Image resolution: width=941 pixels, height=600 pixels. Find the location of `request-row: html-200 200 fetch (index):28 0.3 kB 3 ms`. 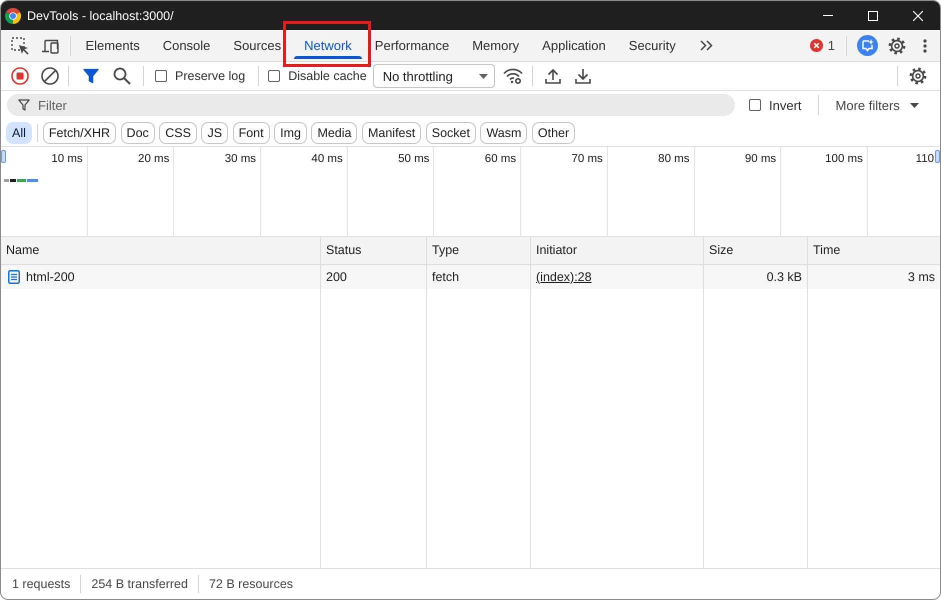

request-row: html-200 200 fetch (index):28 0.3 kB 3 ms is located at coordinates (470, 277).